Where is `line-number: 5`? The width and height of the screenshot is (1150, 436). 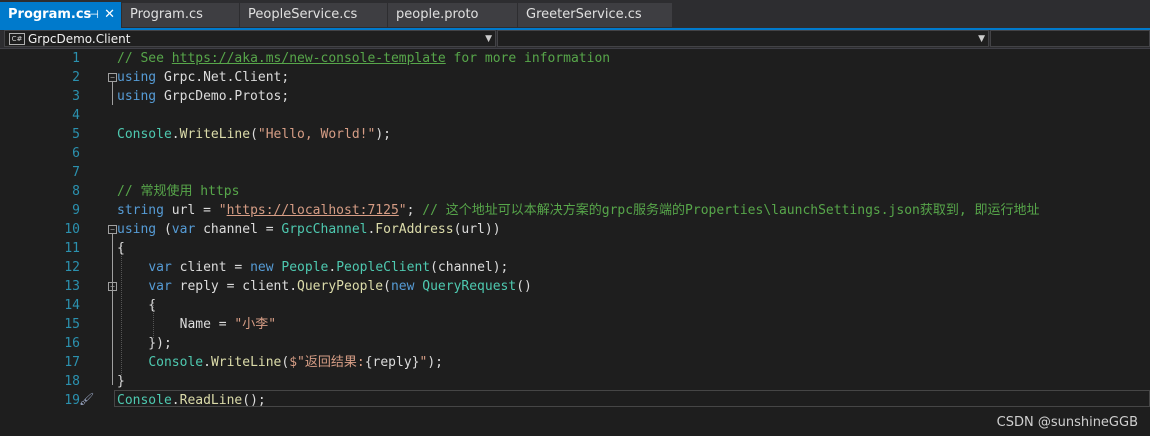 line-number: 5 is located at coordinates (76, 134).